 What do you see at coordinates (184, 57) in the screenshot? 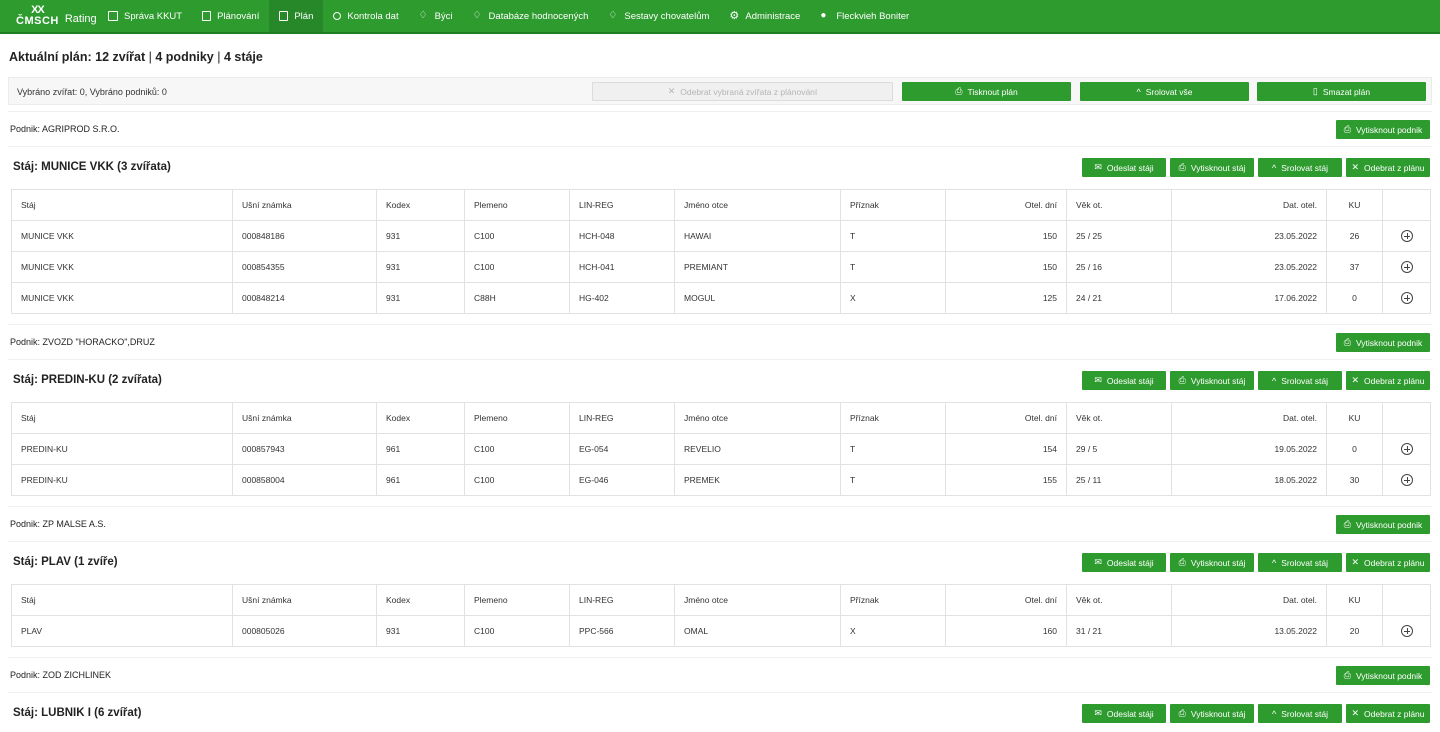
I see `plan-podnik-count: 4 podniky` at bounding box center [184, 57].